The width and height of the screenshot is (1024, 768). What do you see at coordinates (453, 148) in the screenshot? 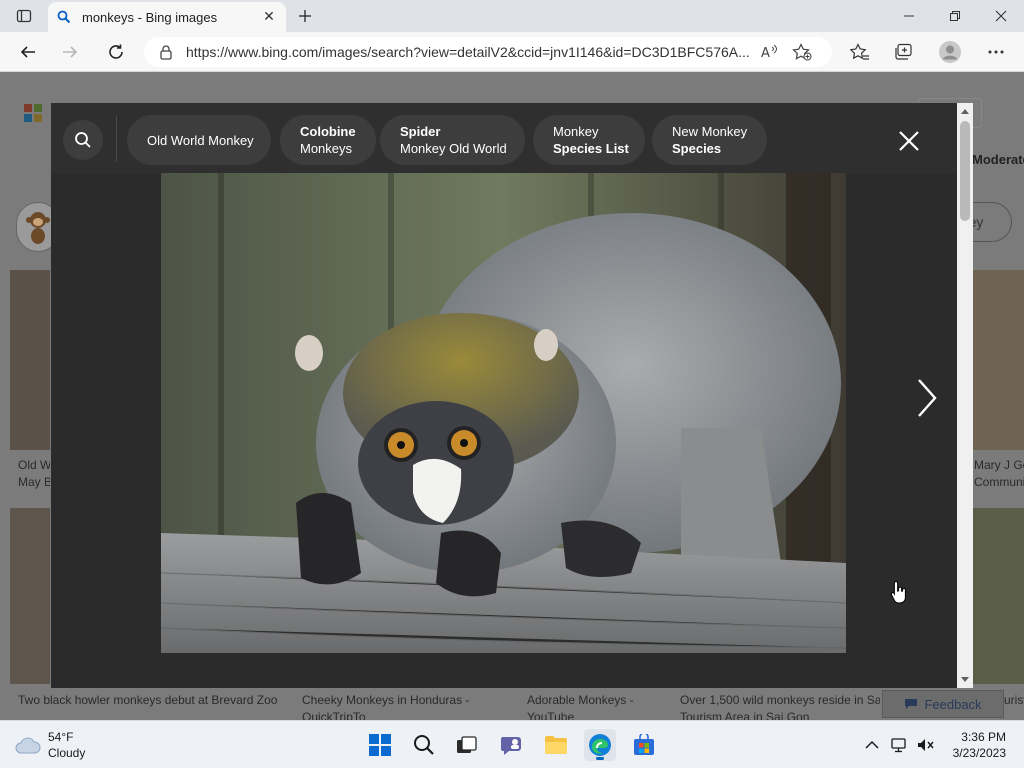
I see `chip-line2: Monkey Old World` at bounding box center [453, 148].